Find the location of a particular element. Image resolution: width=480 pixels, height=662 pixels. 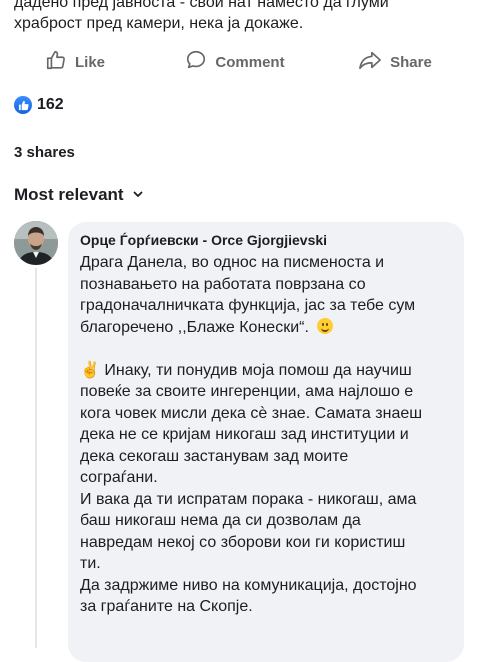

comment-line: познавањето на работата поврзана со is located at coordinates (223, 284).